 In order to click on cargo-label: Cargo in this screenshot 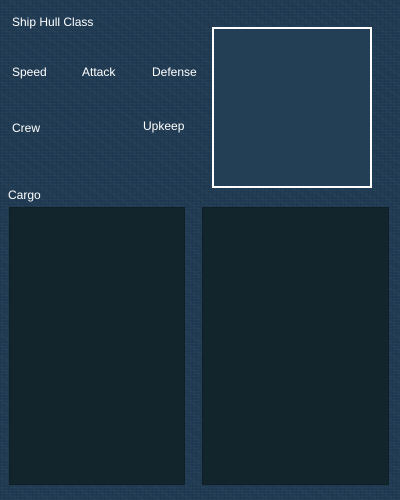, I will do `click(24, 195)`.